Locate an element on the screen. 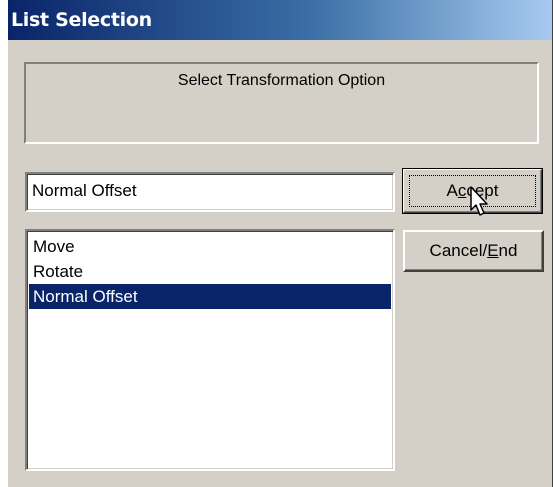  window-title: List Selection is located at coordinates (81, 20).